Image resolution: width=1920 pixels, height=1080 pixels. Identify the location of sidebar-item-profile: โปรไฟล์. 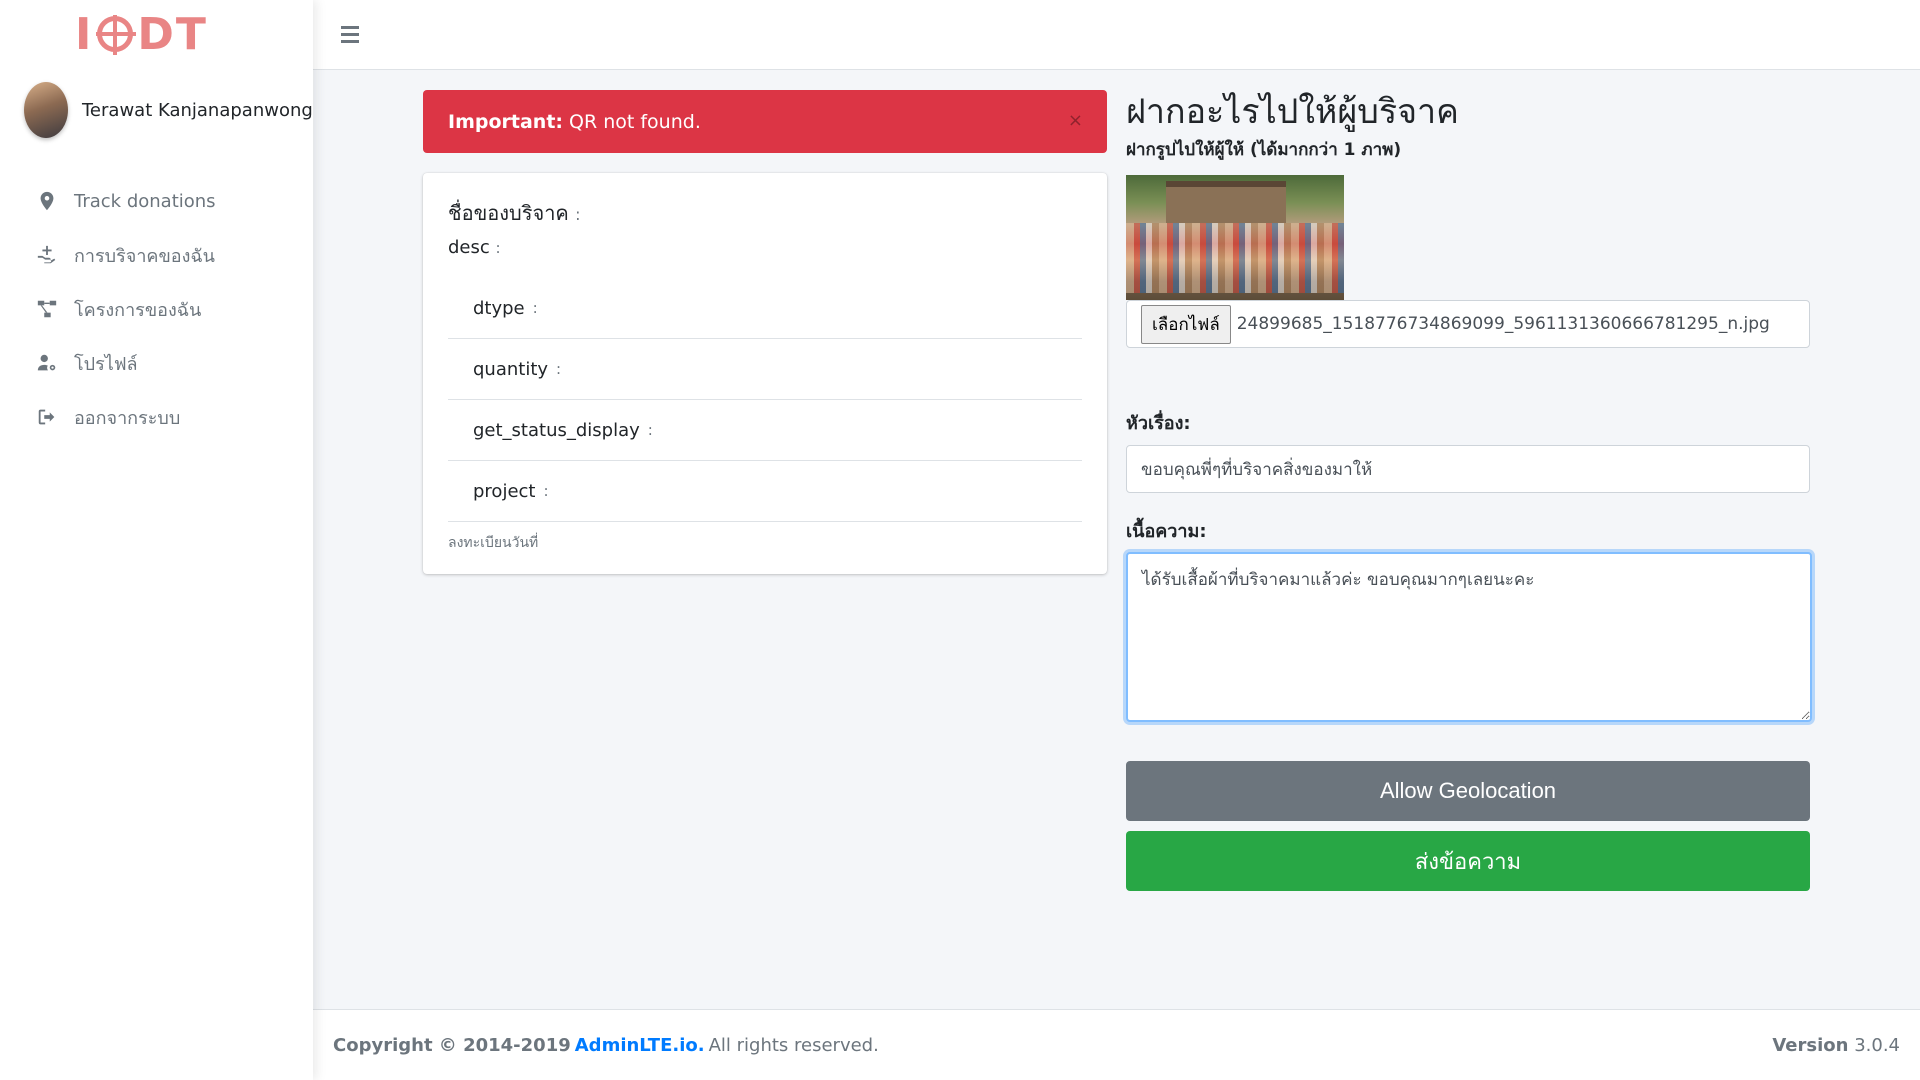
(156, 363).